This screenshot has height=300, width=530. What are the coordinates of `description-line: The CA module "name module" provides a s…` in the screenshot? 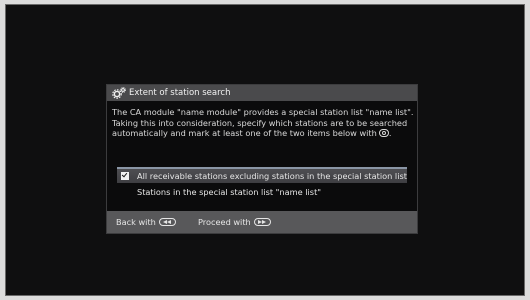 It's located at (263, 112).